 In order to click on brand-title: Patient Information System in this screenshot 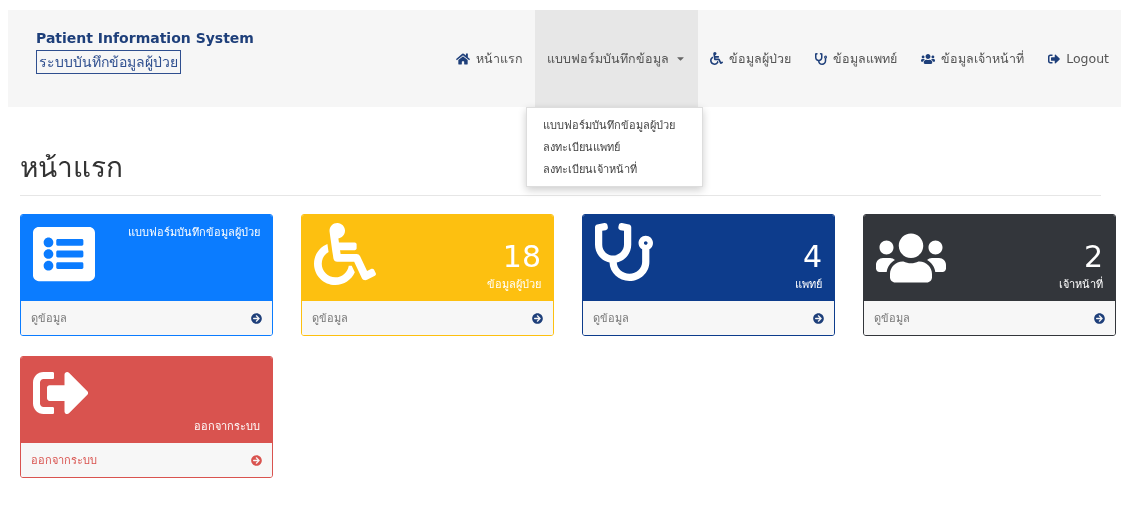, I will do `click(145, 38)`.